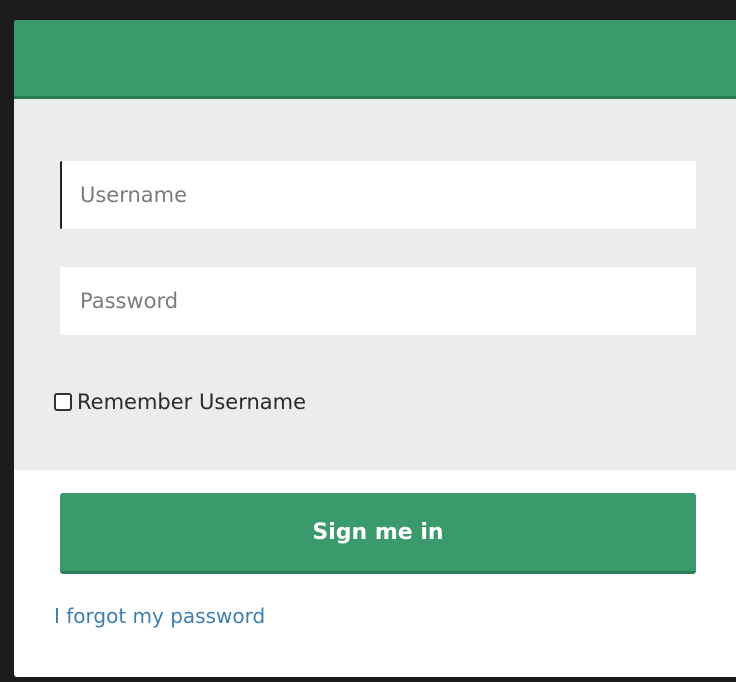 Image resolution: width=736 pixels, height=682 pixels. Describe the element at coordinates (191, 402) in the screenshot. I see `remember-username-label: Remember Username` at that location.